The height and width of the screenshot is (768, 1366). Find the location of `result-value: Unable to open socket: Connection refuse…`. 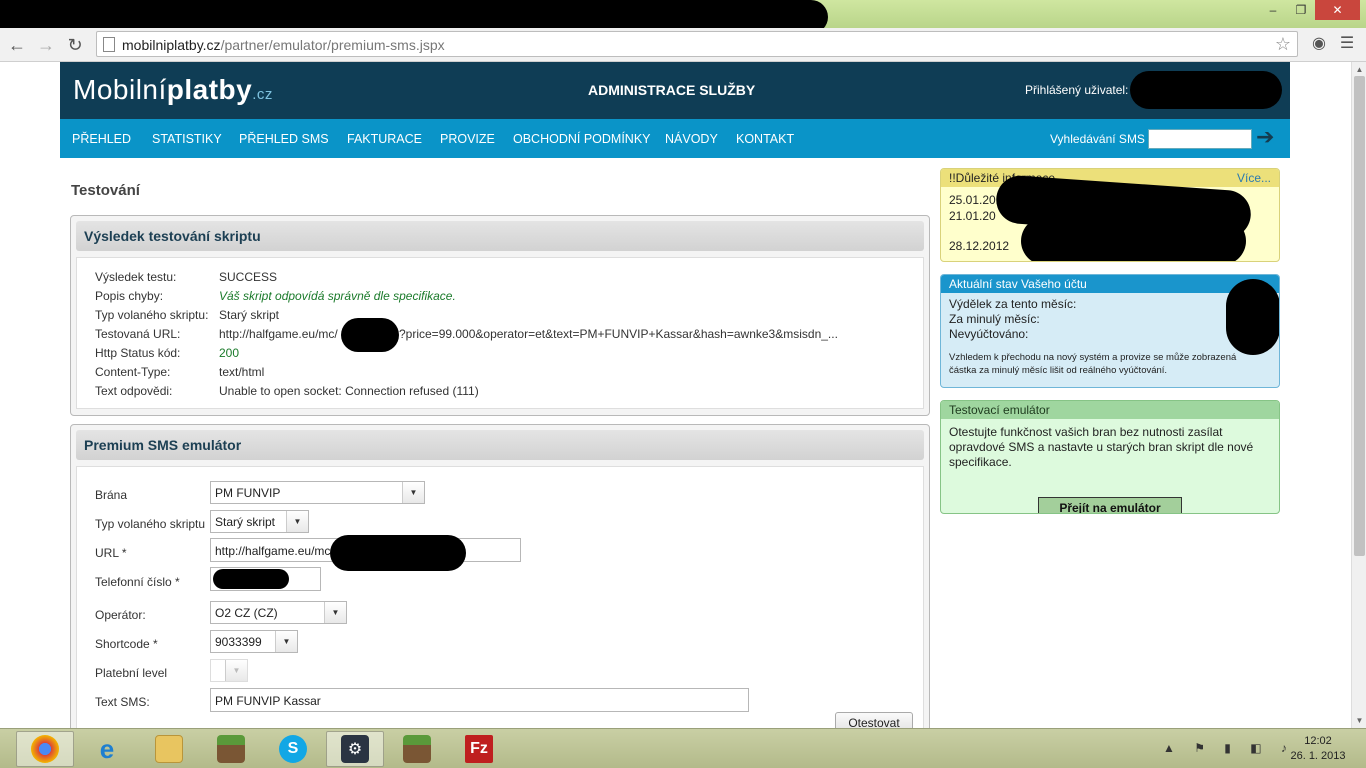

result-value: Unable to open socket: Connection refuse… is located at coordinates (349, 391).